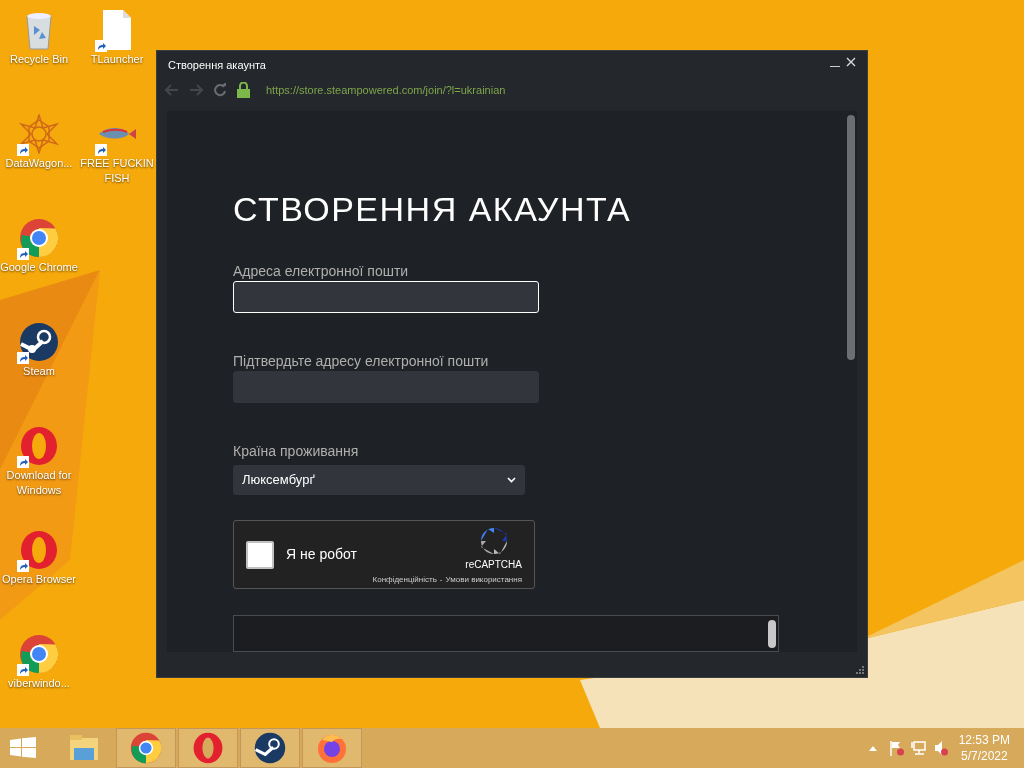 The height and width of the screenshot is (768, 1024). What do you see at coordinates (321, 271) in the screenshot?
I see `field-label: Адреса електронної пошти` at bounding box center [321, 271].